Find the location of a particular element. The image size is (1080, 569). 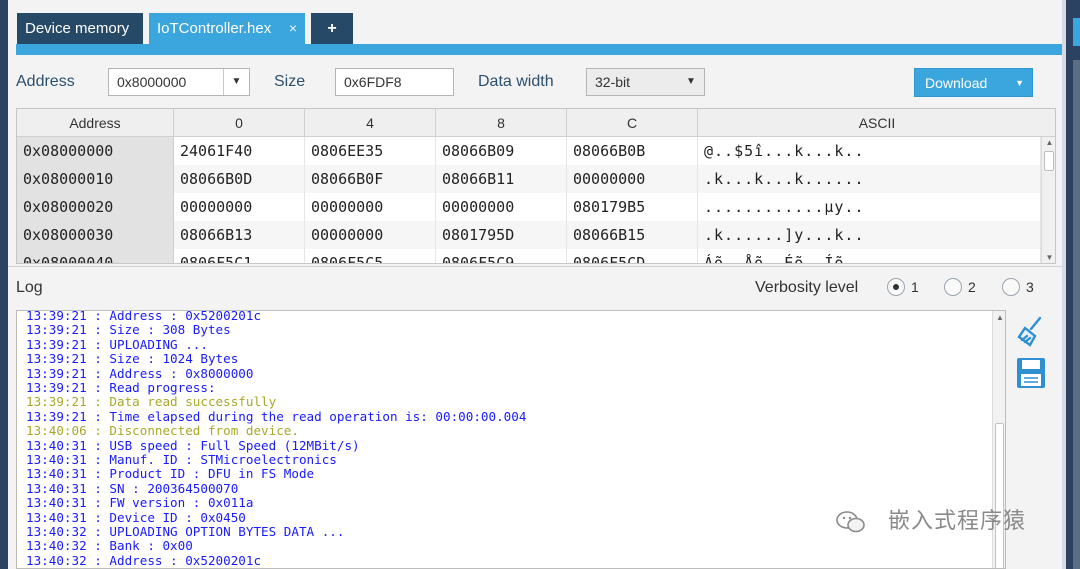

grid-cell: 0801795D is located at coordinates (501, 235).